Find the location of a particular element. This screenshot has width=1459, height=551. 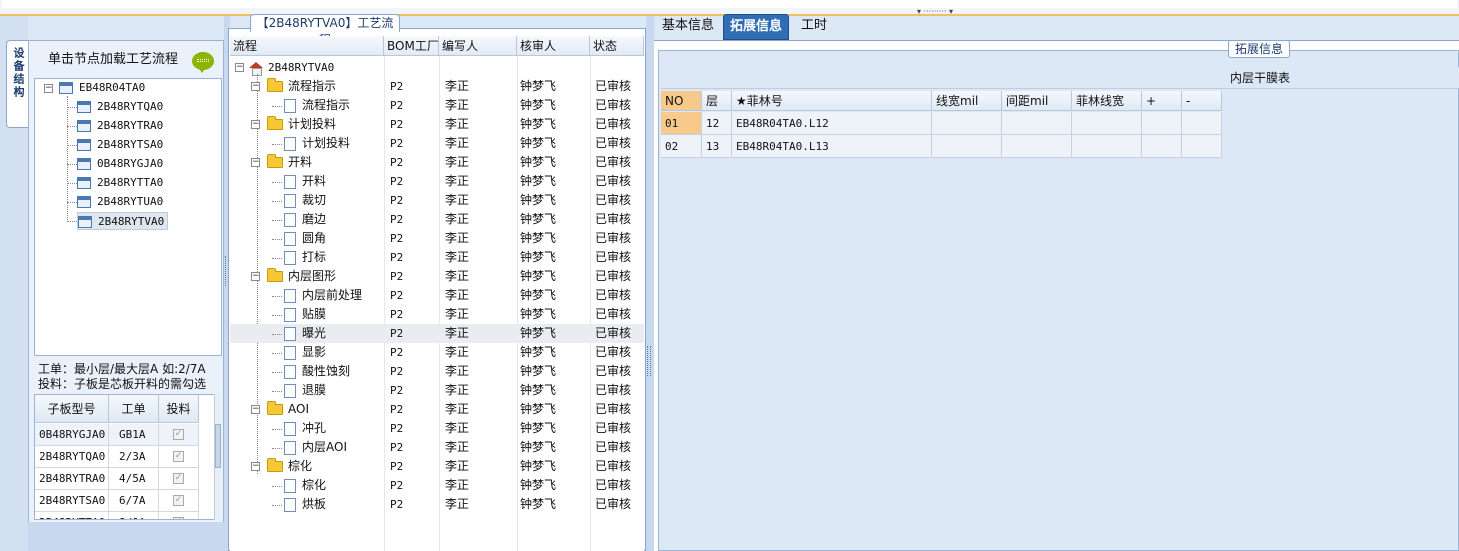

process-row: − AOI P2 李正 钟梦飞 已审核 is located at coordinates (437, 409).